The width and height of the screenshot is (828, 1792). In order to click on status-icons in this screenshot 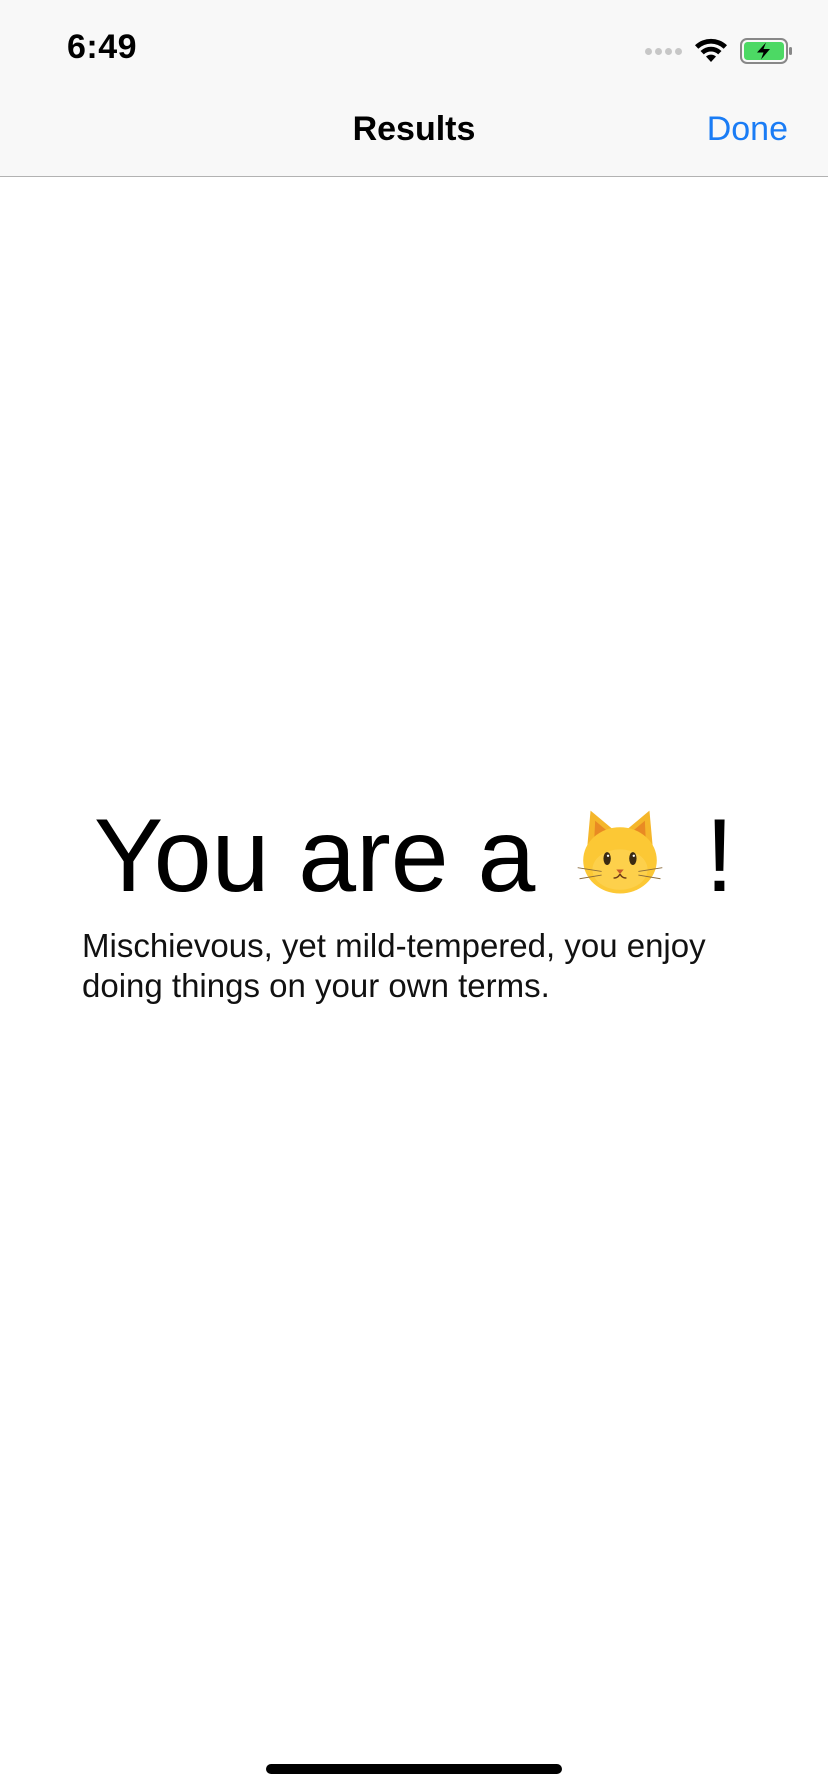, I will do `click(719, 51)`.